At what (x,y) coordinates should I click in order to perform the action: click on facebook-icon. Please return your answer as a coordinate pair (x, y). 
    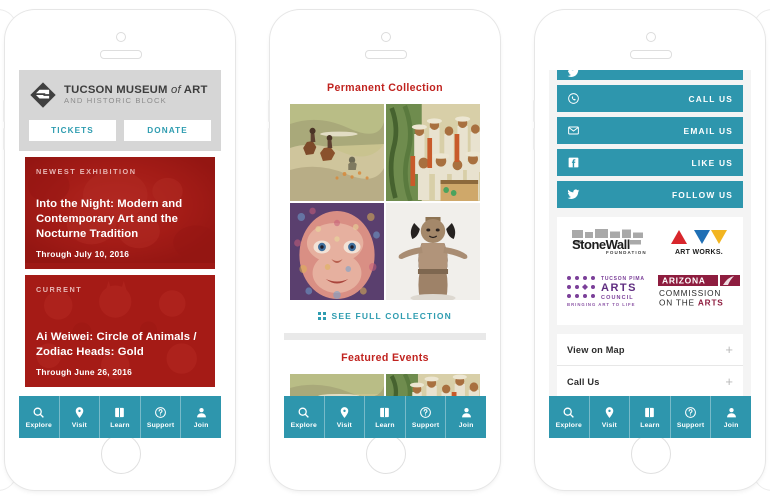
    Looking at the image, I should click on (573, 162).